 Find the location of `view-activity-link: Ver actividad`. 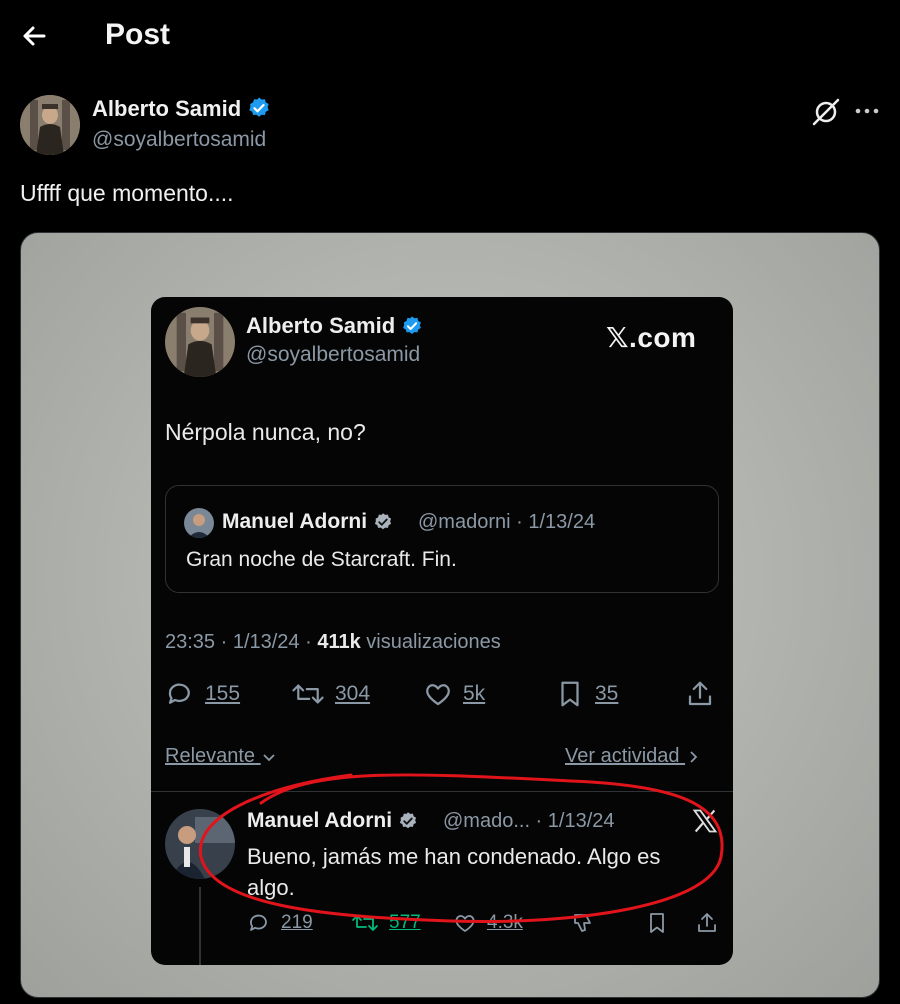

view-activity-link: Ver actividad is located at coordinates (633, 756).